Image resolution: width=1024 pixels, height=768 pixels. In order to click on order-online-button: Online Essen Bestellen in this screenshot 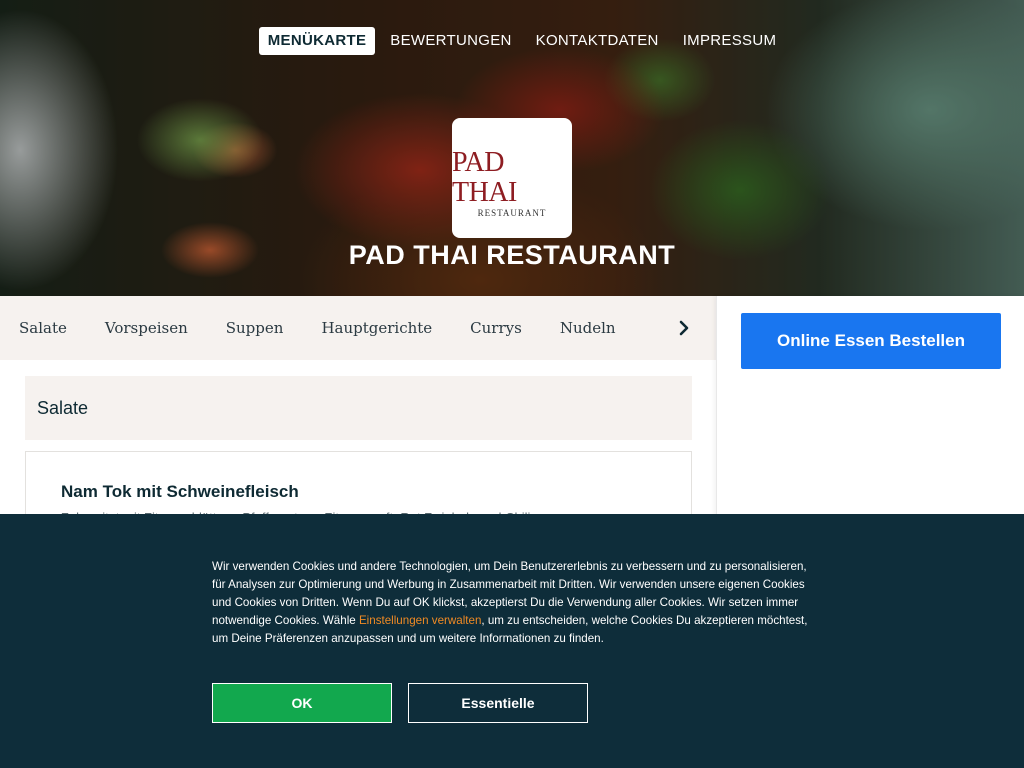, I will do `click(871, 341)`.